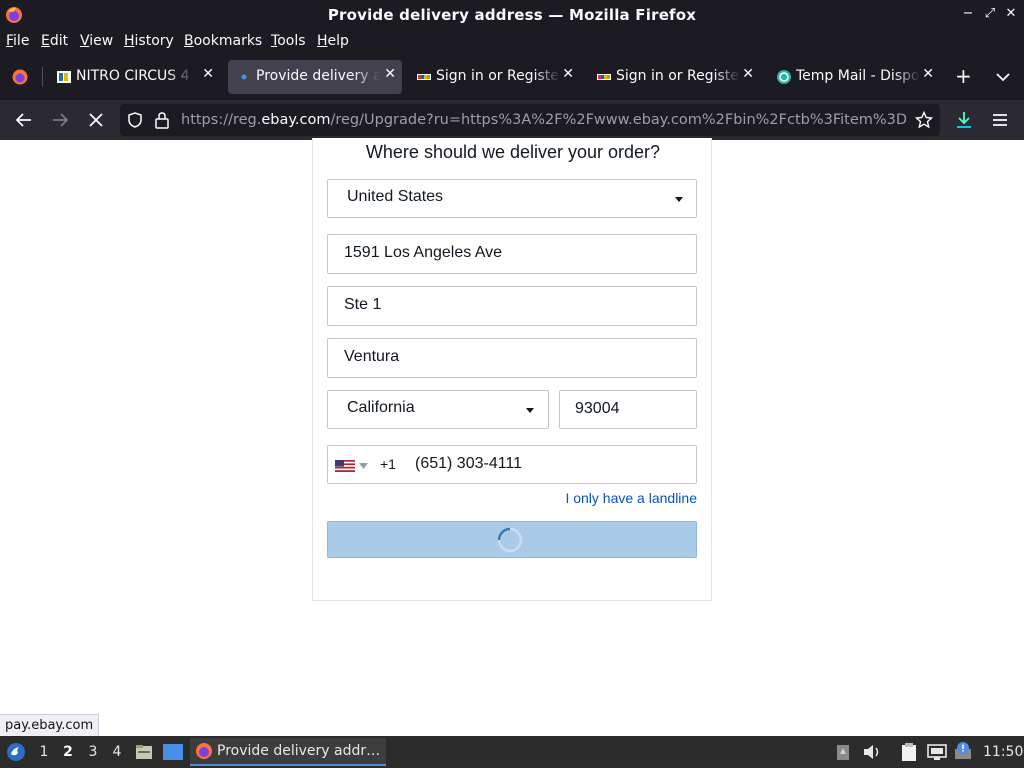  I want to click on download-icon, so click(964, 120).